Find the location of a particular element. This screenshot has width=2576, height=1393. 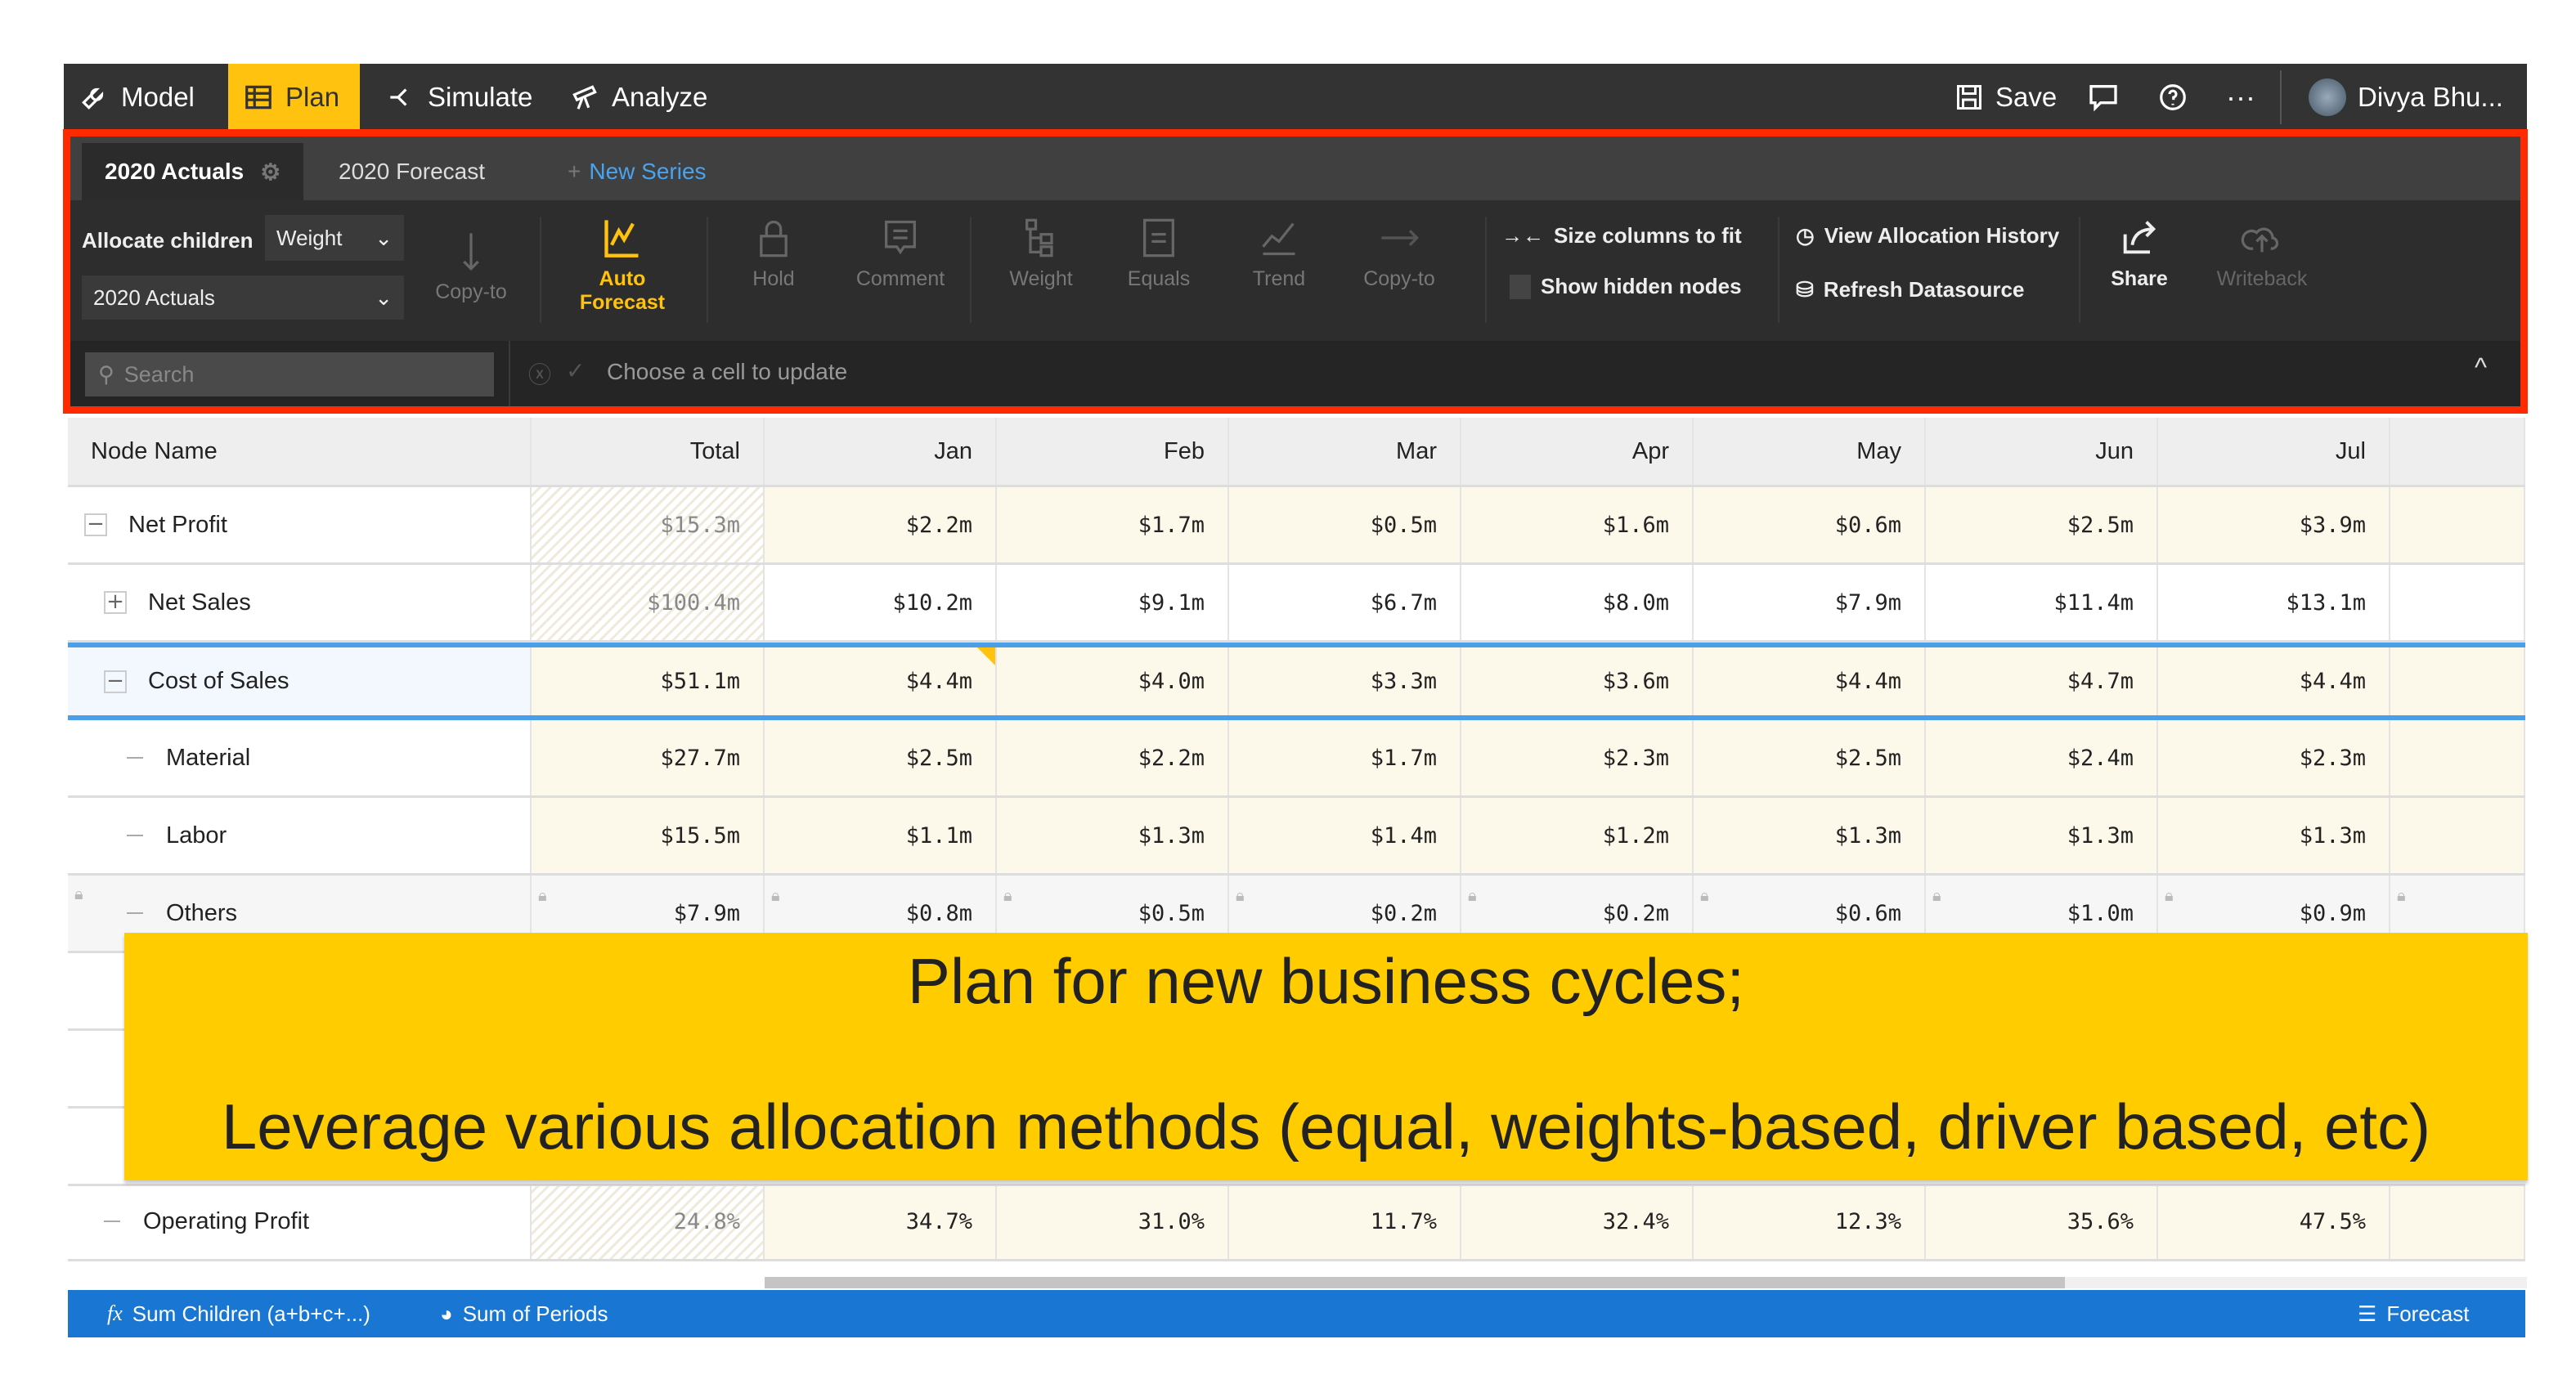

expand-icon: + is located at coordinates (115, 602).